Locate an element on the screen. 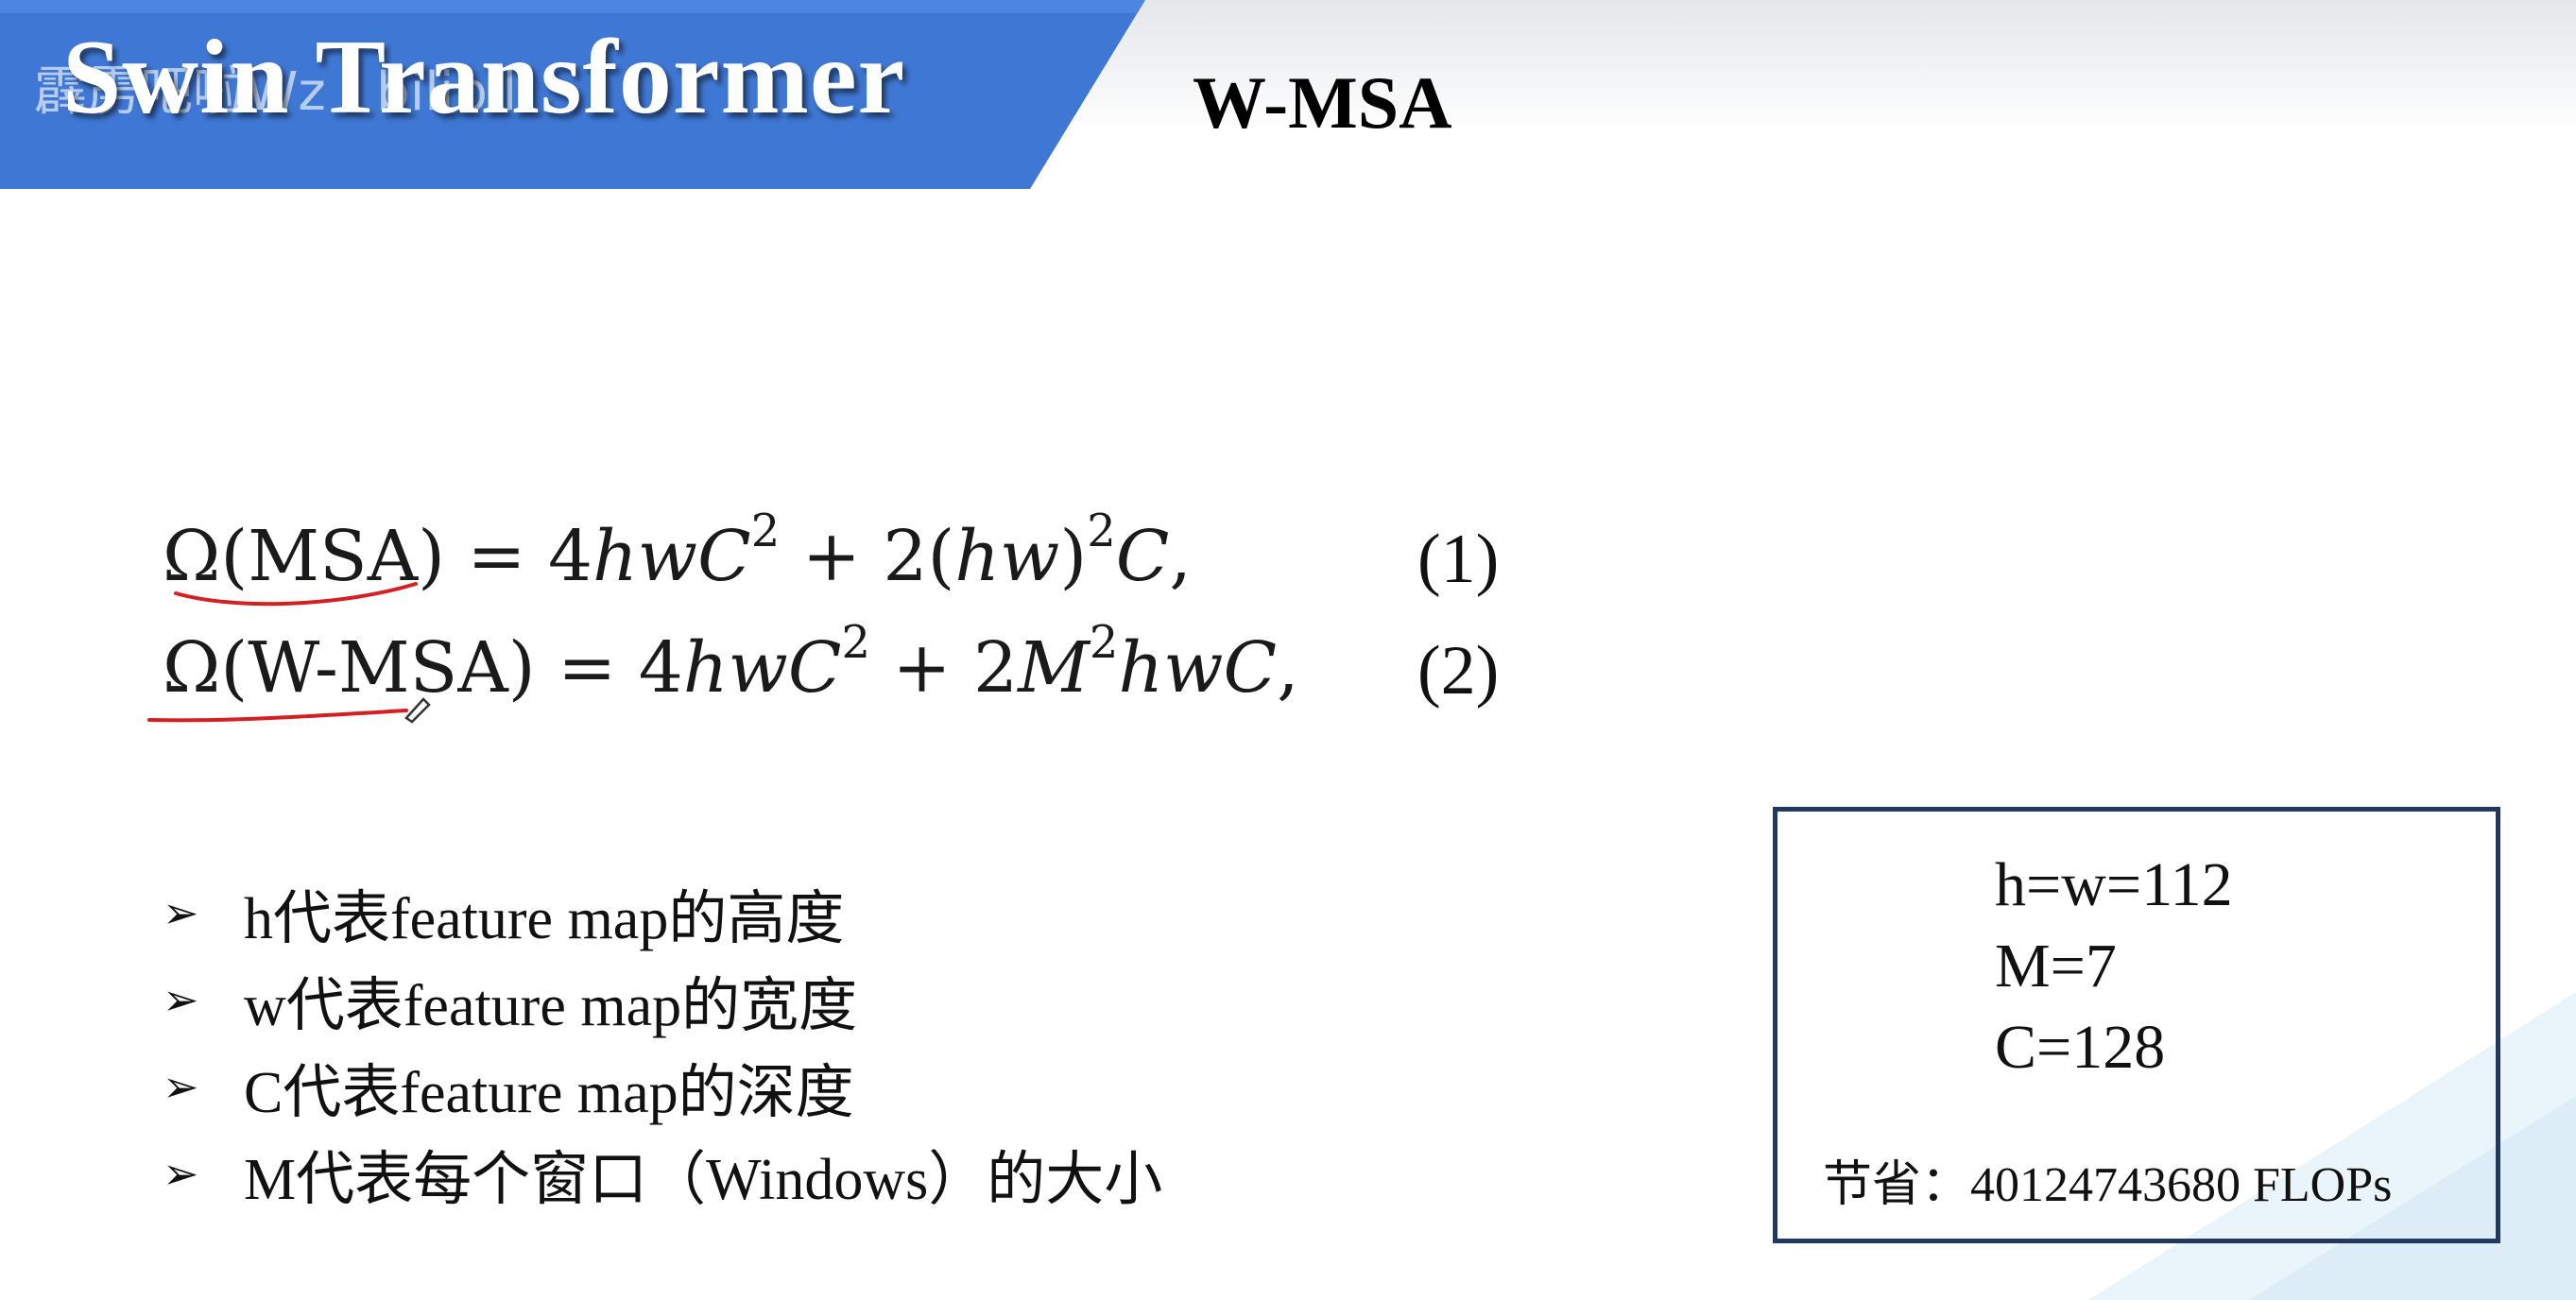 The image size is (2576, 1300). equation-lhs: Ω(MSA) is located at coordinates (304, 556).